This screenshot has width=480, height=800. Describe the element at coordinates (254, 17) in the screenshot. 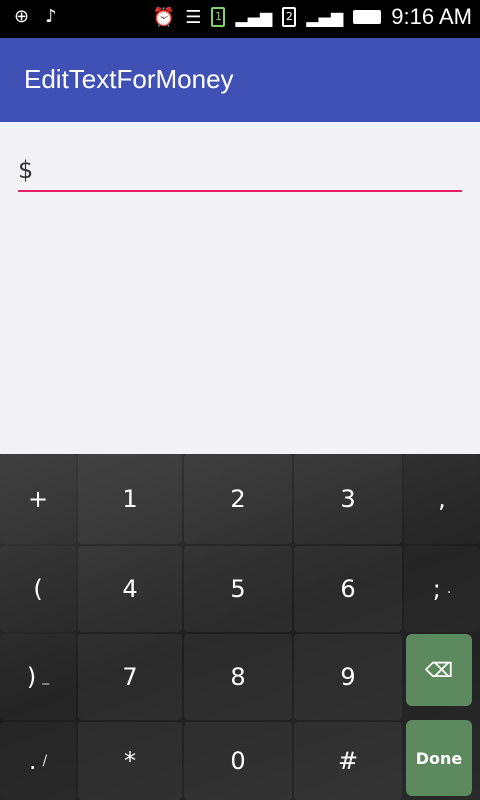

I see `signal-icon: ▂▄▆` at that location.